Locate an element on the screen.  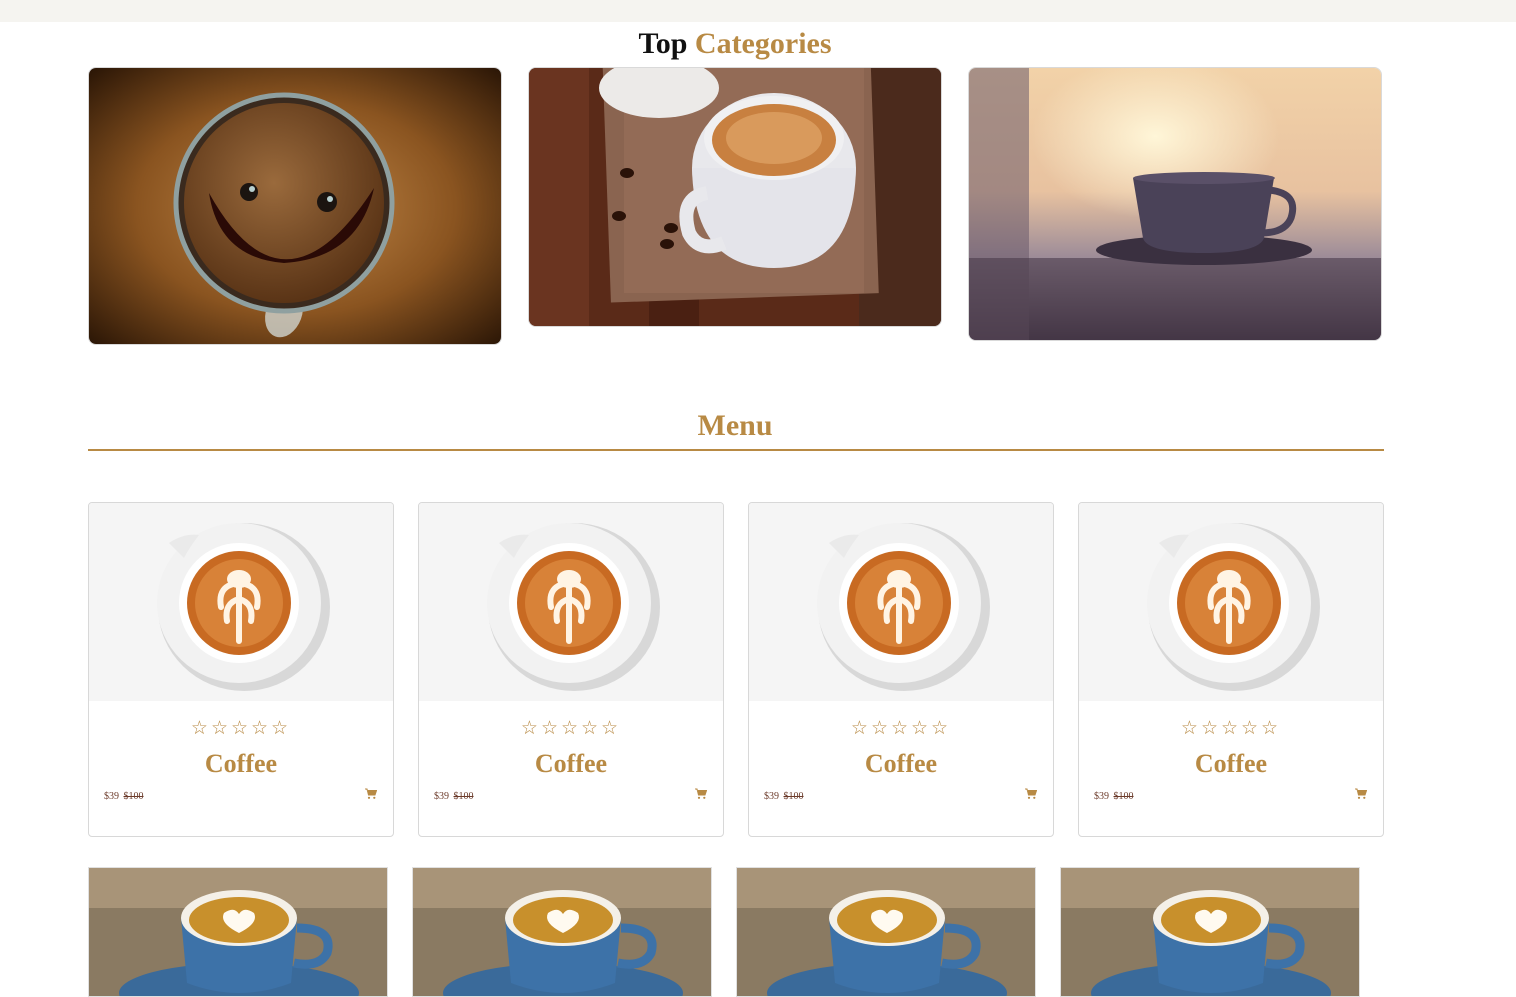
product-card-1: ☆☆☆☆☆ Coffee $39 $100 is located at coordinates (241, 669).